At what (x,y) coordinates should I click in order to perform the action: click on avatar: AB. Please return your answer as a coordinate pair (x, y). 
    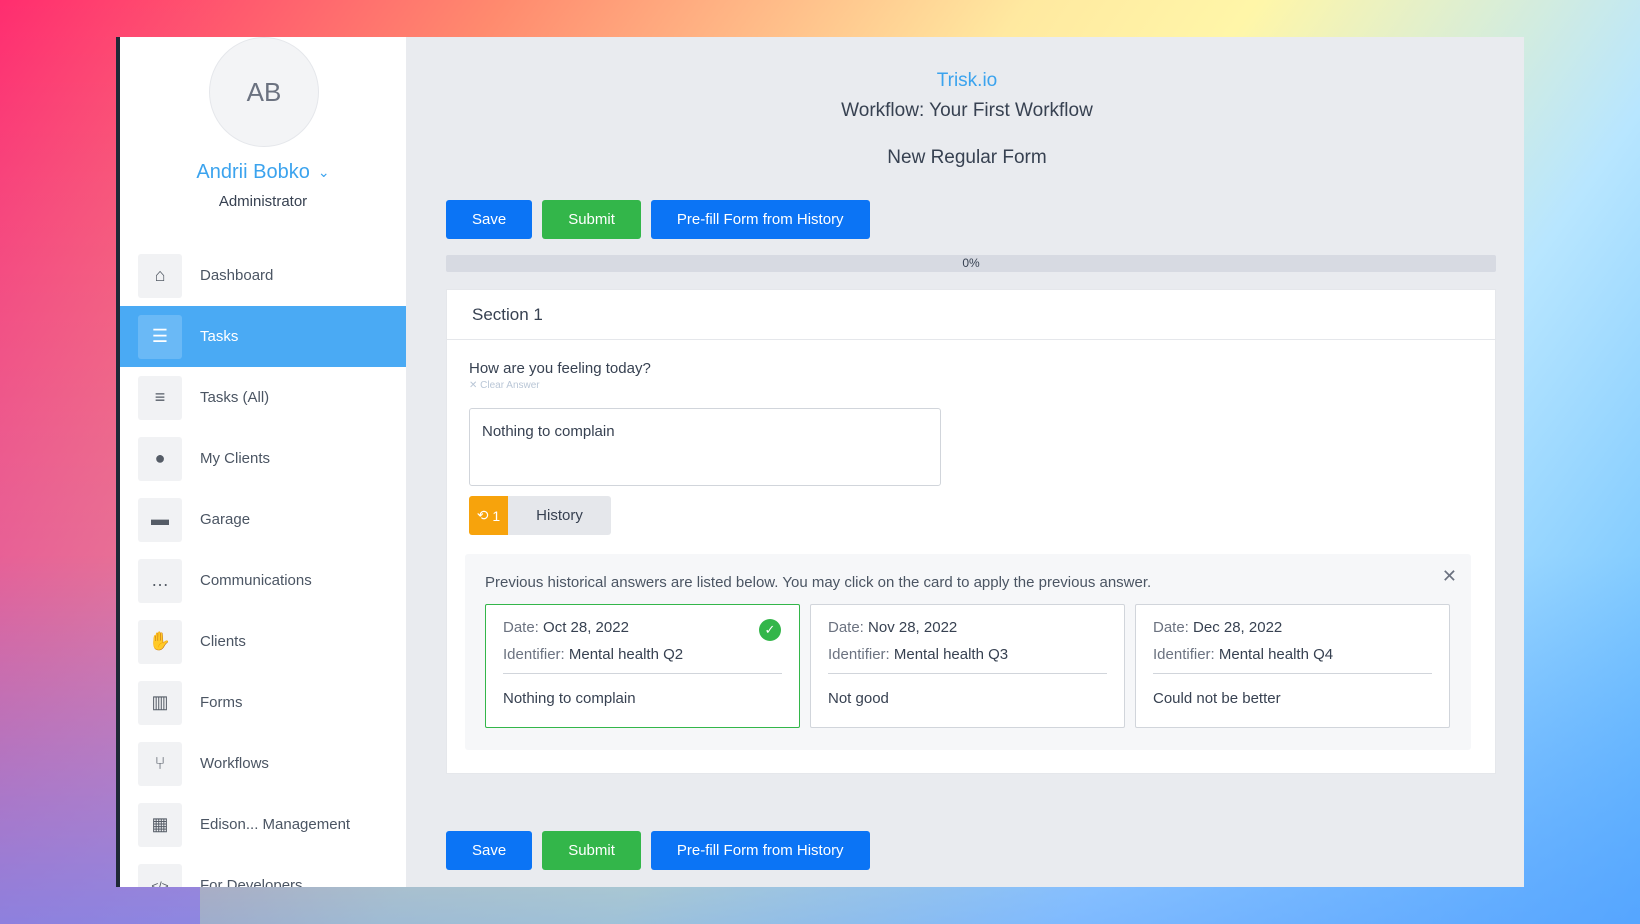
    Looking at the image, I should click on (264, 92).